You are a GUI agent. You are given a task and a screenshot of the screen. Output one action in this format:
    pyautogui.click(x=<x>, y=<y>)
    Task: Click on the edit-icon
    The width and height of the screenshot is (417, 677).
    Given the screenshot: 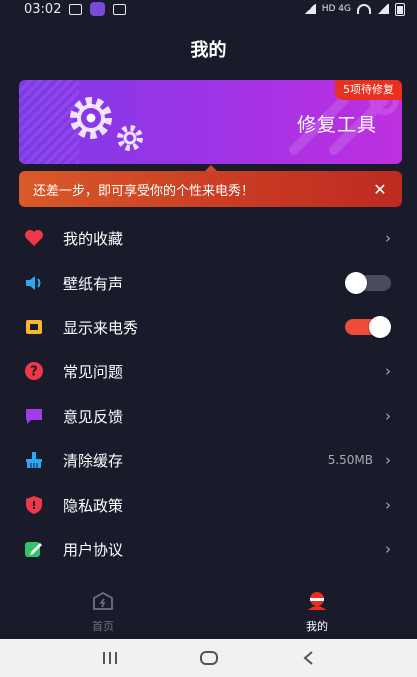 What is the action you would take?
    pyautogui.click(x=34, y=549)
    